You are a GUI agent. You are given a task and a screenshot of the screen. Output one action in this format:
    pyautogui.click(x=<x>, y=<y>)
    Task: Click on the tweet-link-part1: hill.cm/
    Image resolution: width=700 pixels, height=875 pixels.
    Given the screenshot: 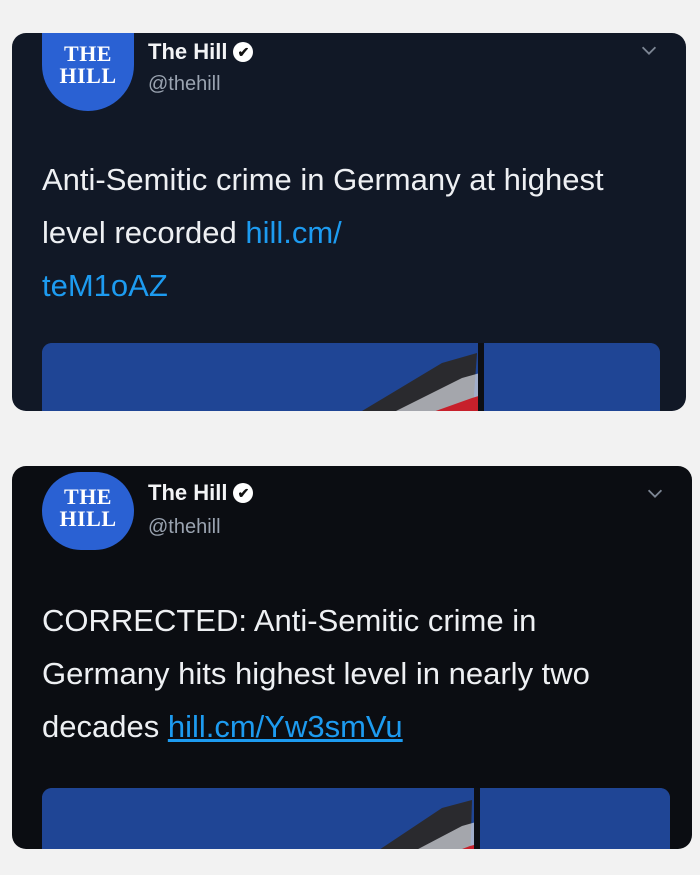 What is the action you would take?
    pyautogui.click(x=293, y=232)
    